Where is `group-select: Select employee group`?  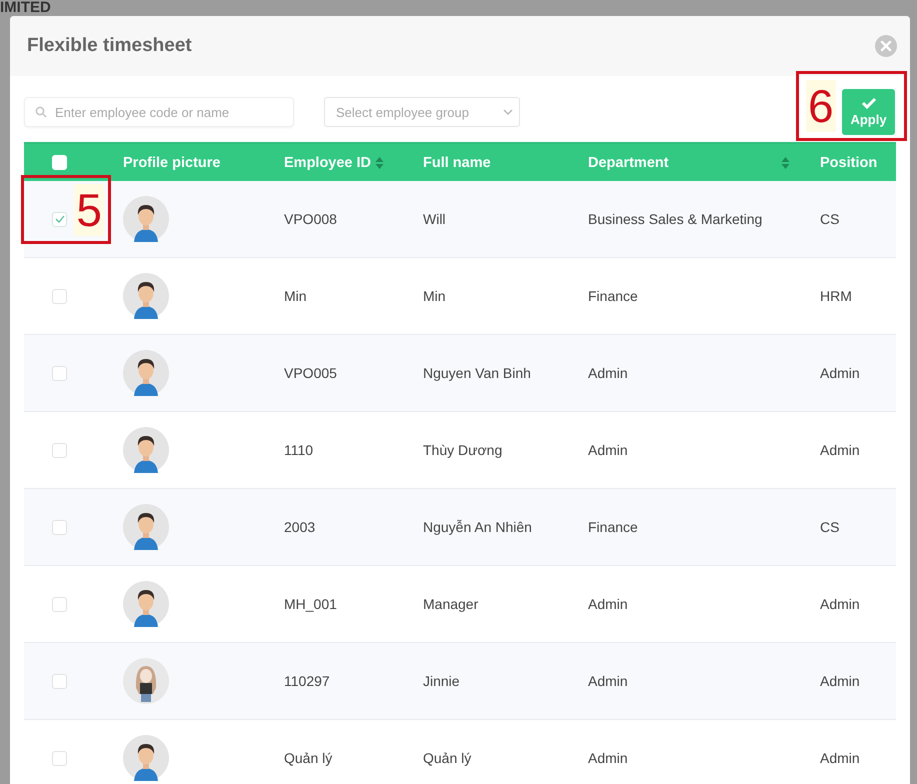 group-select: Select employee group is located at coordinates (422, 112).